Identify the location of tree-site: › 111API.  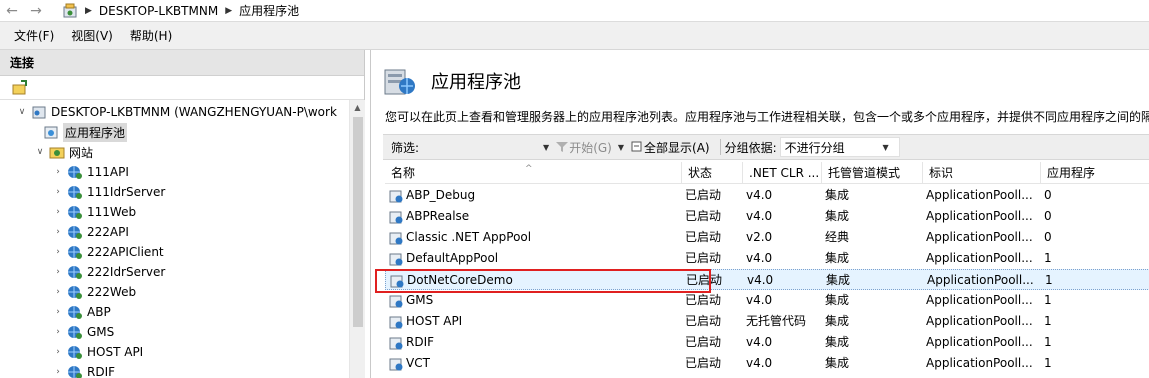
(90, 172).